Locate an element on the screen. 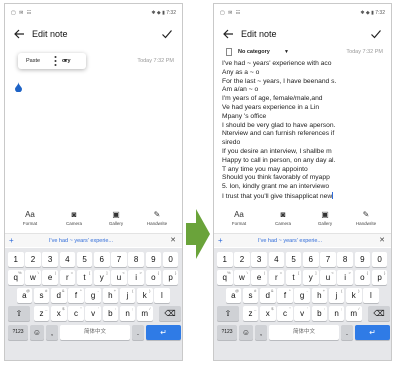  key-number: 9 is located at coordinates (362, 259).